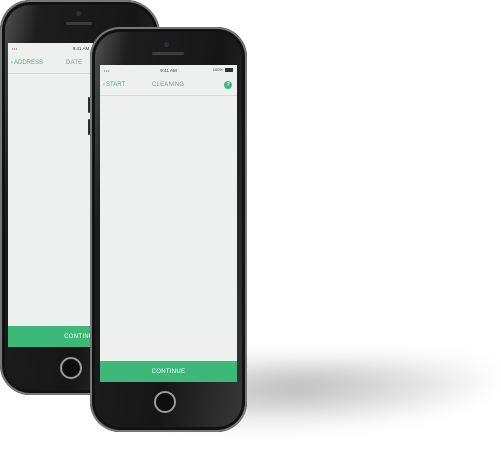  I want to click on battery-indicator: 100%, so click(223, 69).